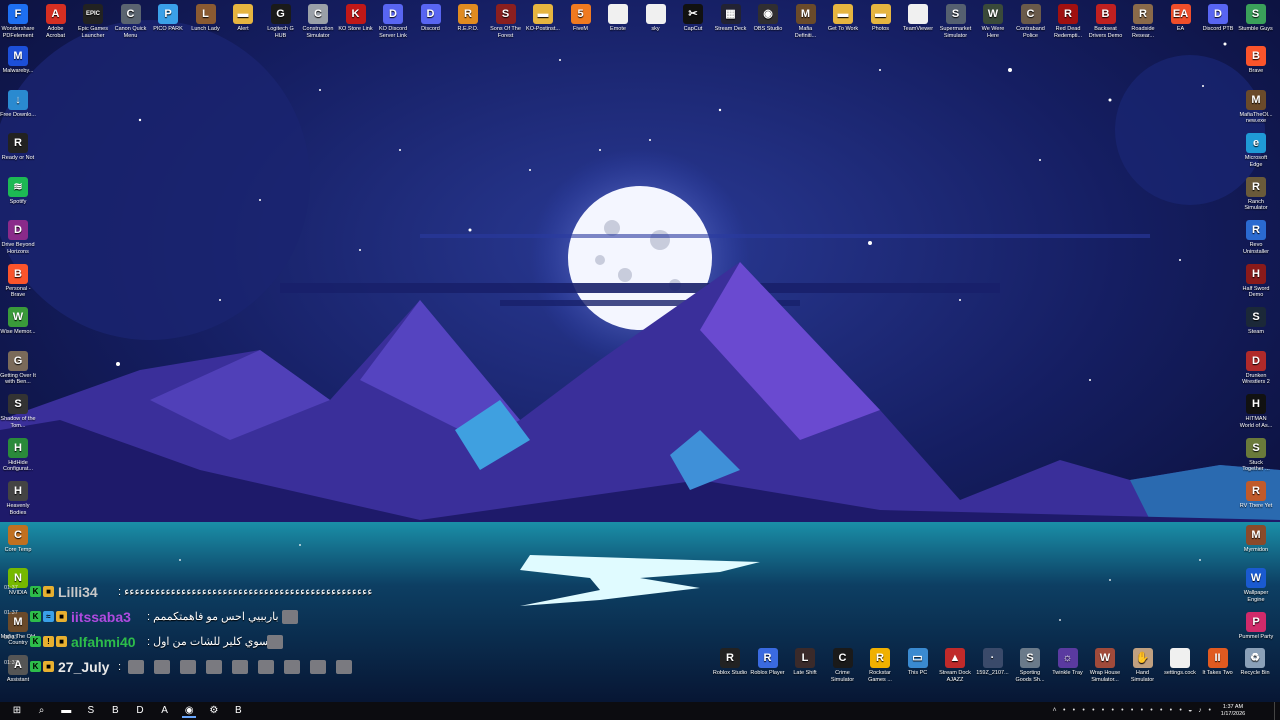 The height and width of the screenshot is (720, 1280). Describe the element at coordinates (1277, 711) in the screenshot. I see `show-desktop-button` at that location.